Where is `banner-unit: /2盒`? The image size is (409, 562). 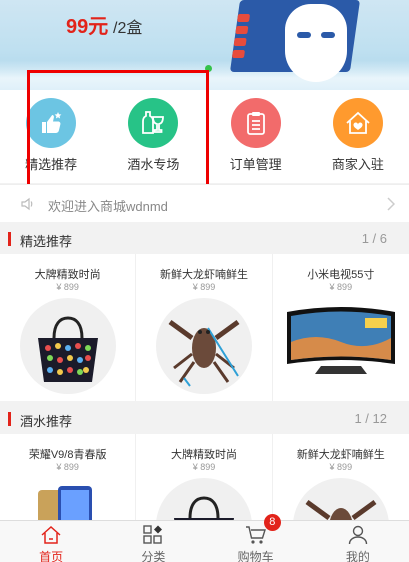 banner-unit: /2盒 is located at coordinates (128, 28).